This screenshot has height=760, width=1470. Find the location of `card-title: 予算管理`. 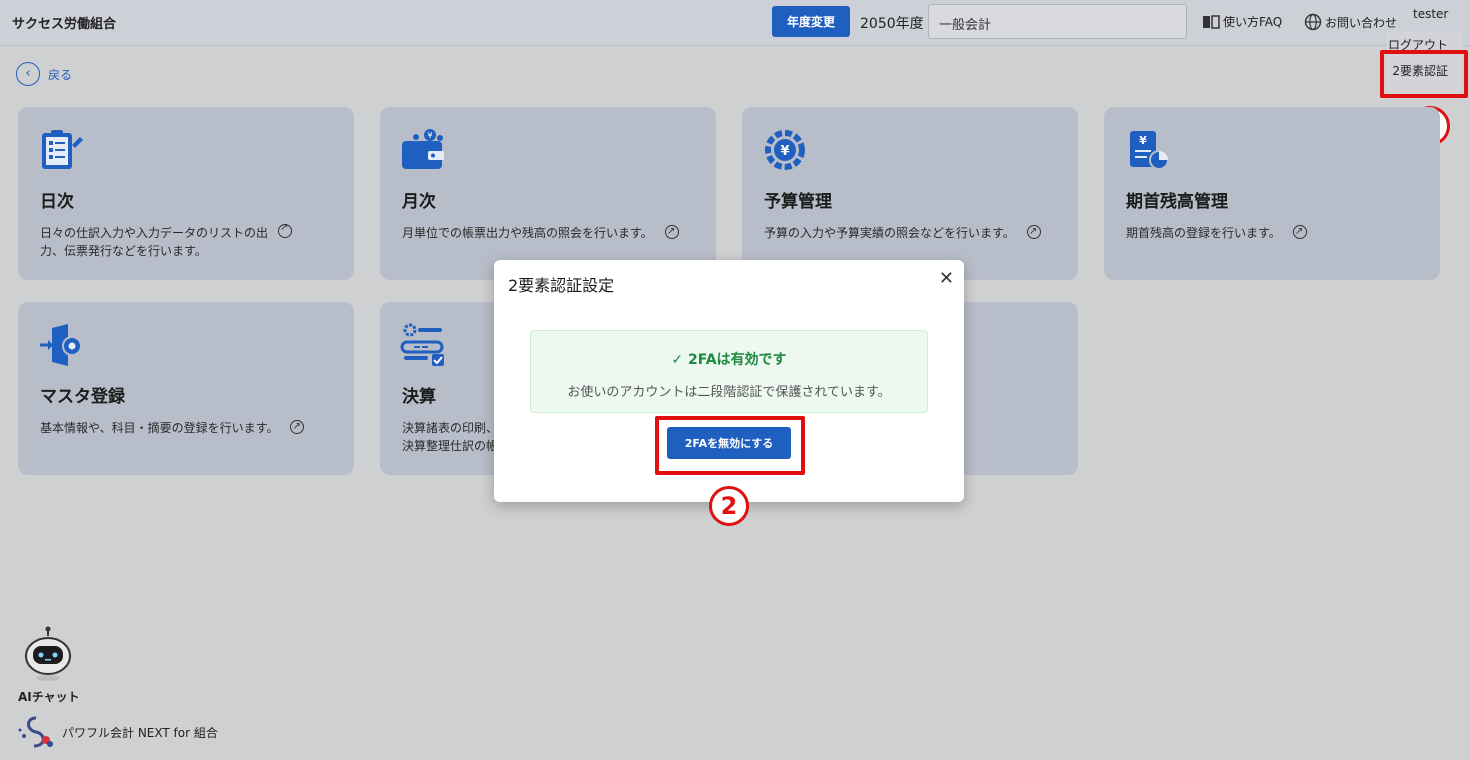

card-title: 予算管理 is located at coordinates (798, 202).